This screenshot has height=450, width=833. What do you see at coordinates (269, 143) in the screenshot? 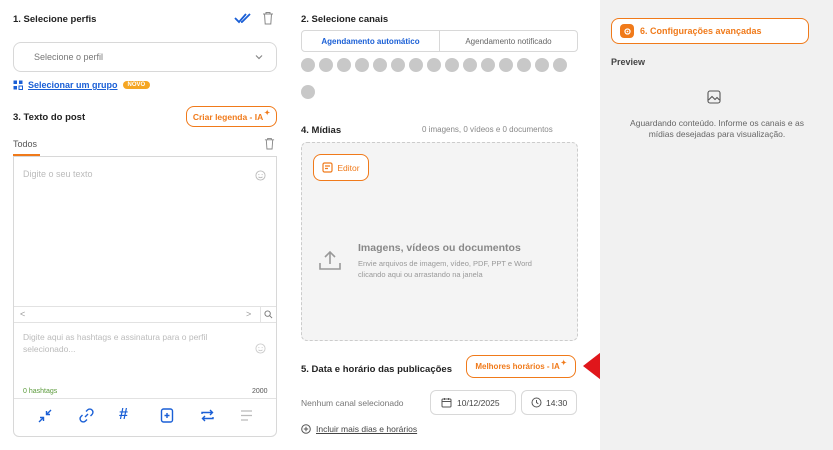
I see `clear-text-icon` at bounding box center [269, 143].